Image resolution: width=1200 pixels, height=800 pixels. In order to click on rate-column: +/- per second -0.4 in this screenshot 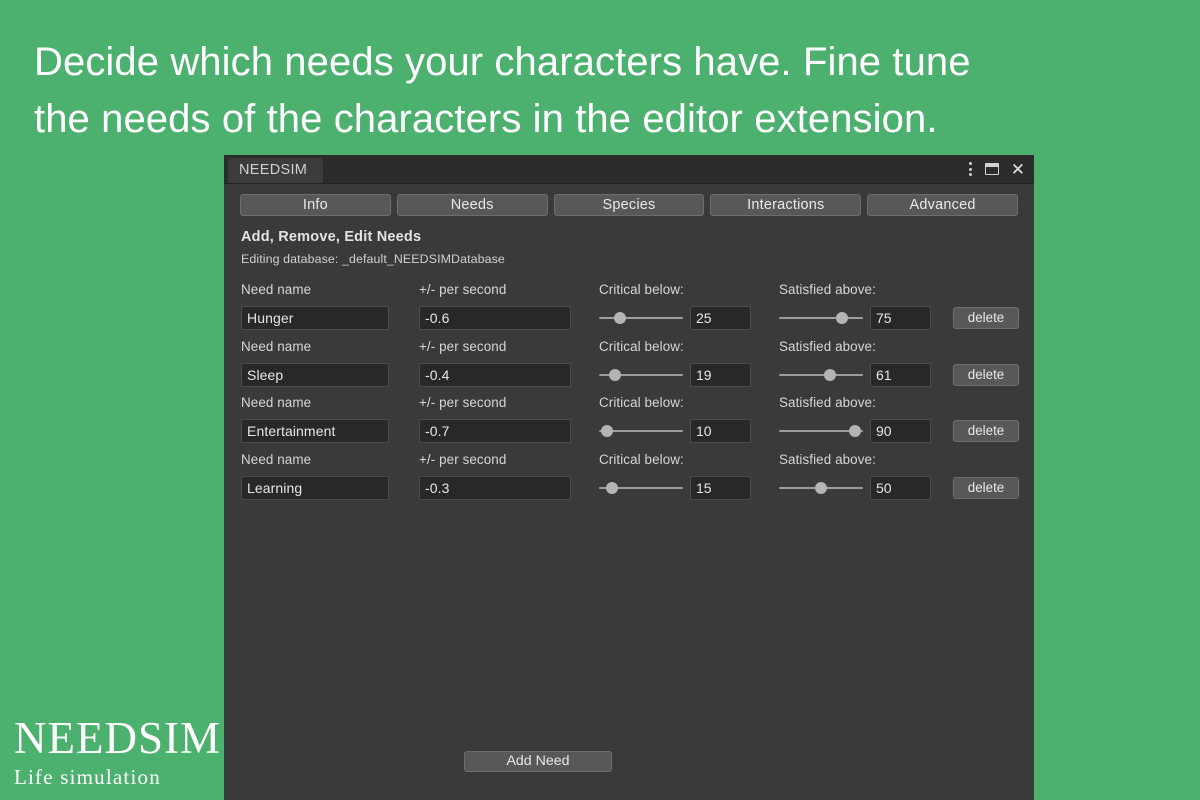, I will do `click(495, 363)`.